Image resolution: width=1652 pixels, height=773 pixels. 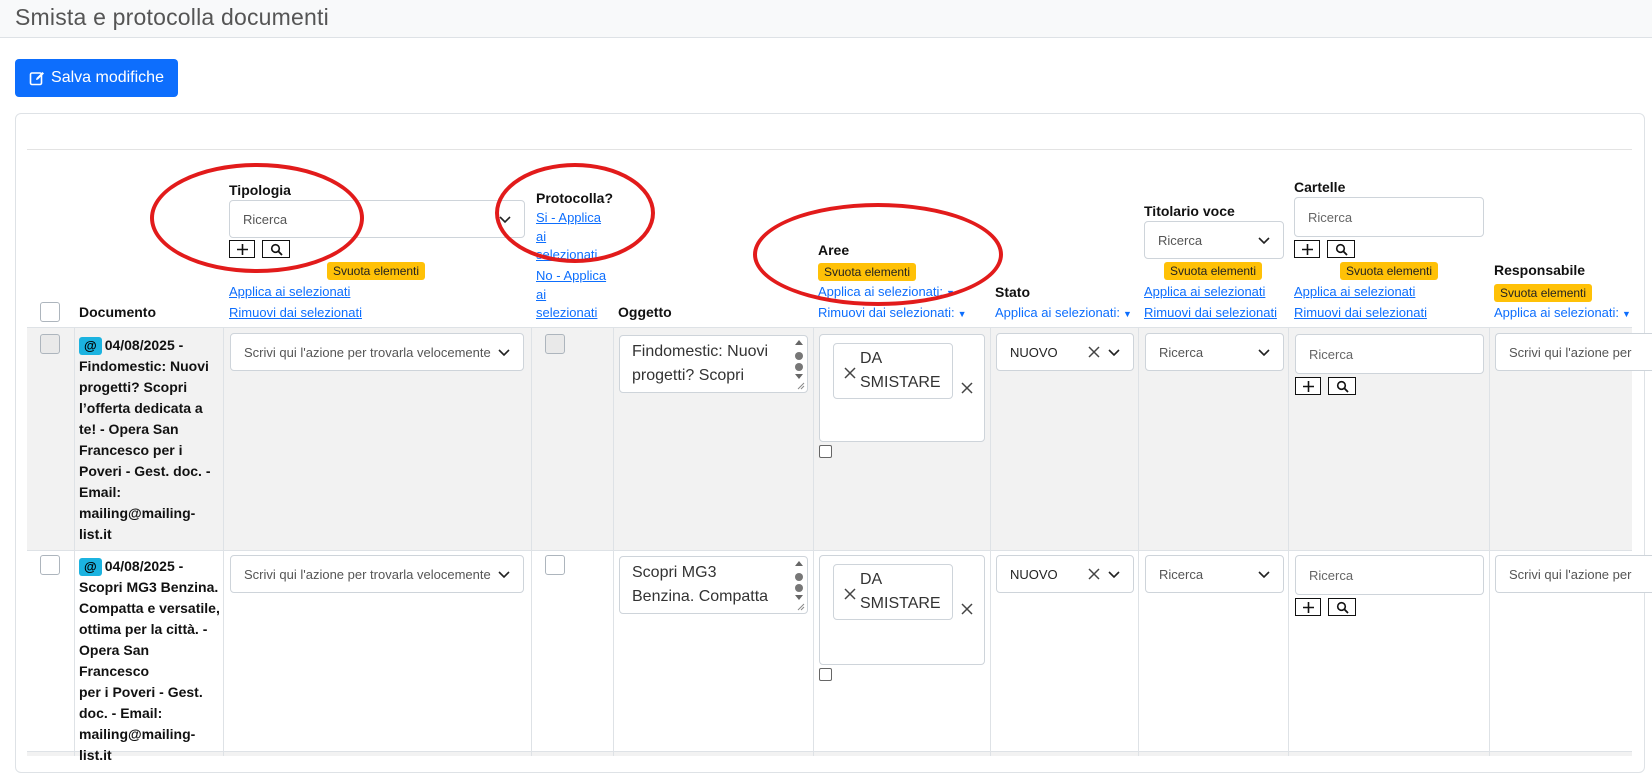 I want to click on document-line: Francesco per i, so click(x=131, y=450).